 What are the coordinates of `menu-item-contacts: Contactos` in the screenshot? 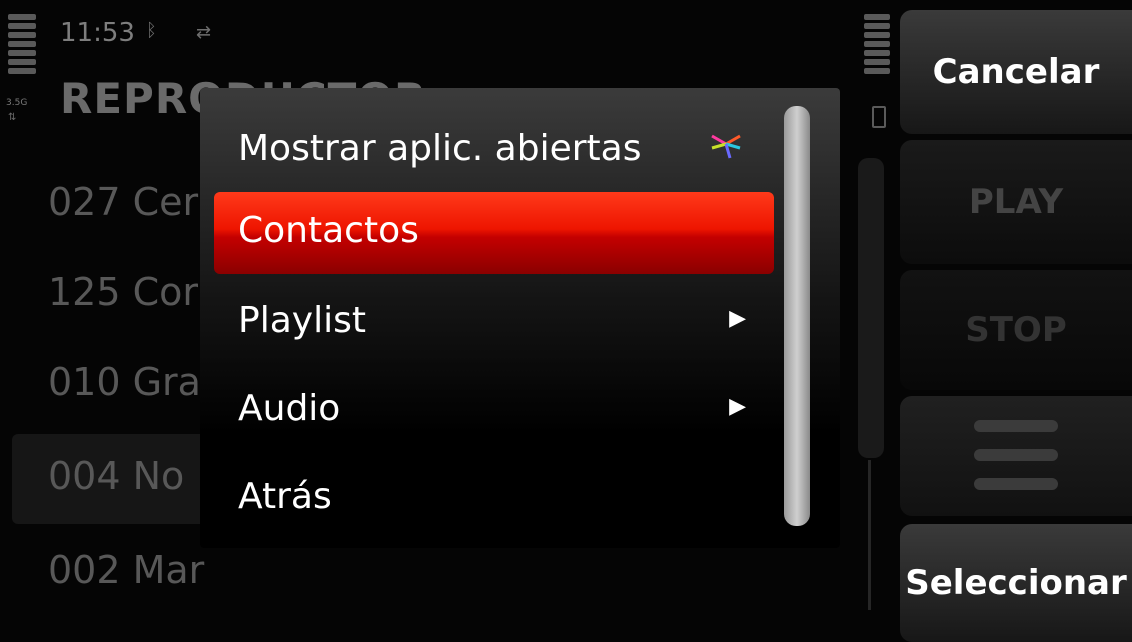 It's located at (494, 233).